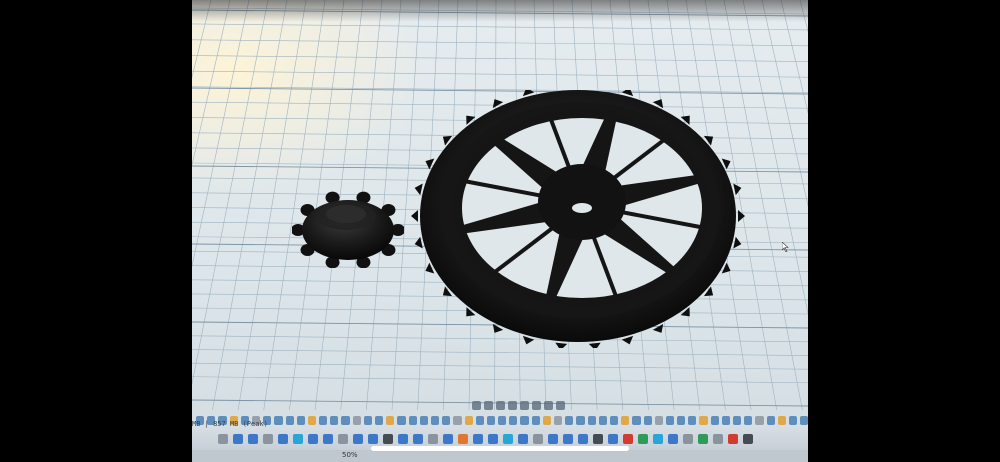  I want to click on display-settings-icon, so click(524, 405).